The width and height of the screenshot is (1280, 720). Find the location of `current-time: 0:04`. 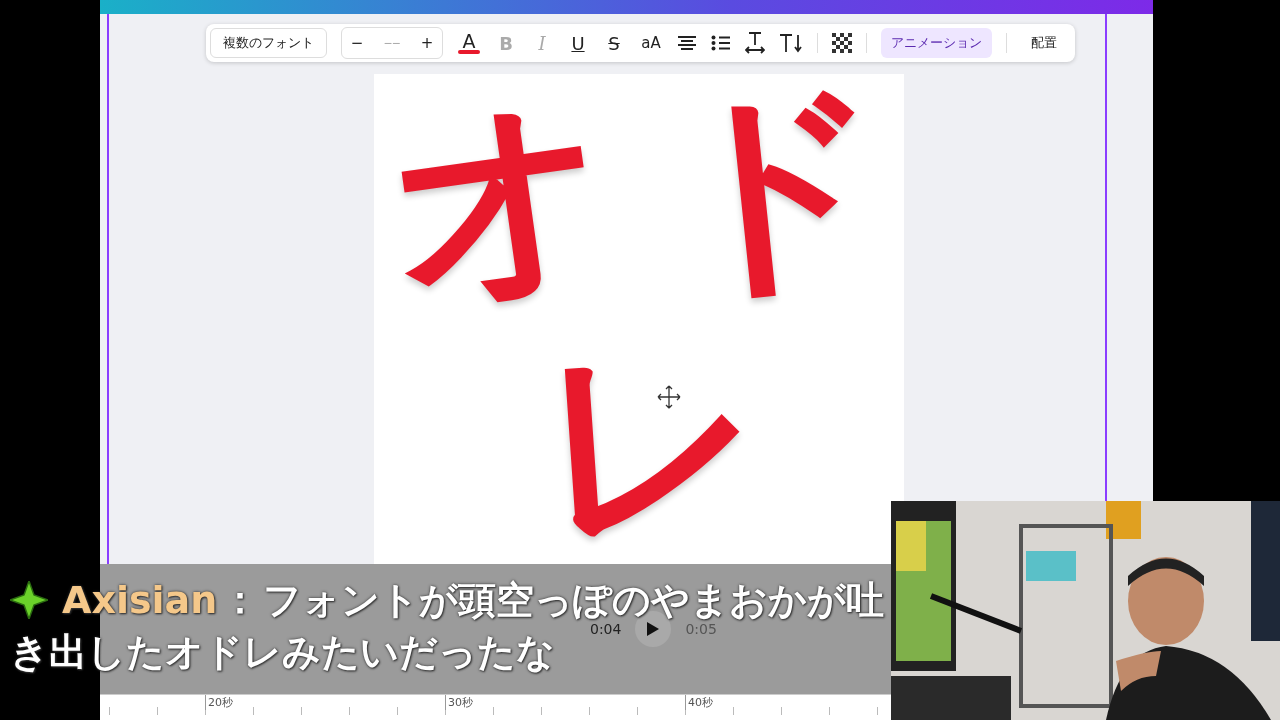

current-time: 0:04 is located at coordinates (606, 629).